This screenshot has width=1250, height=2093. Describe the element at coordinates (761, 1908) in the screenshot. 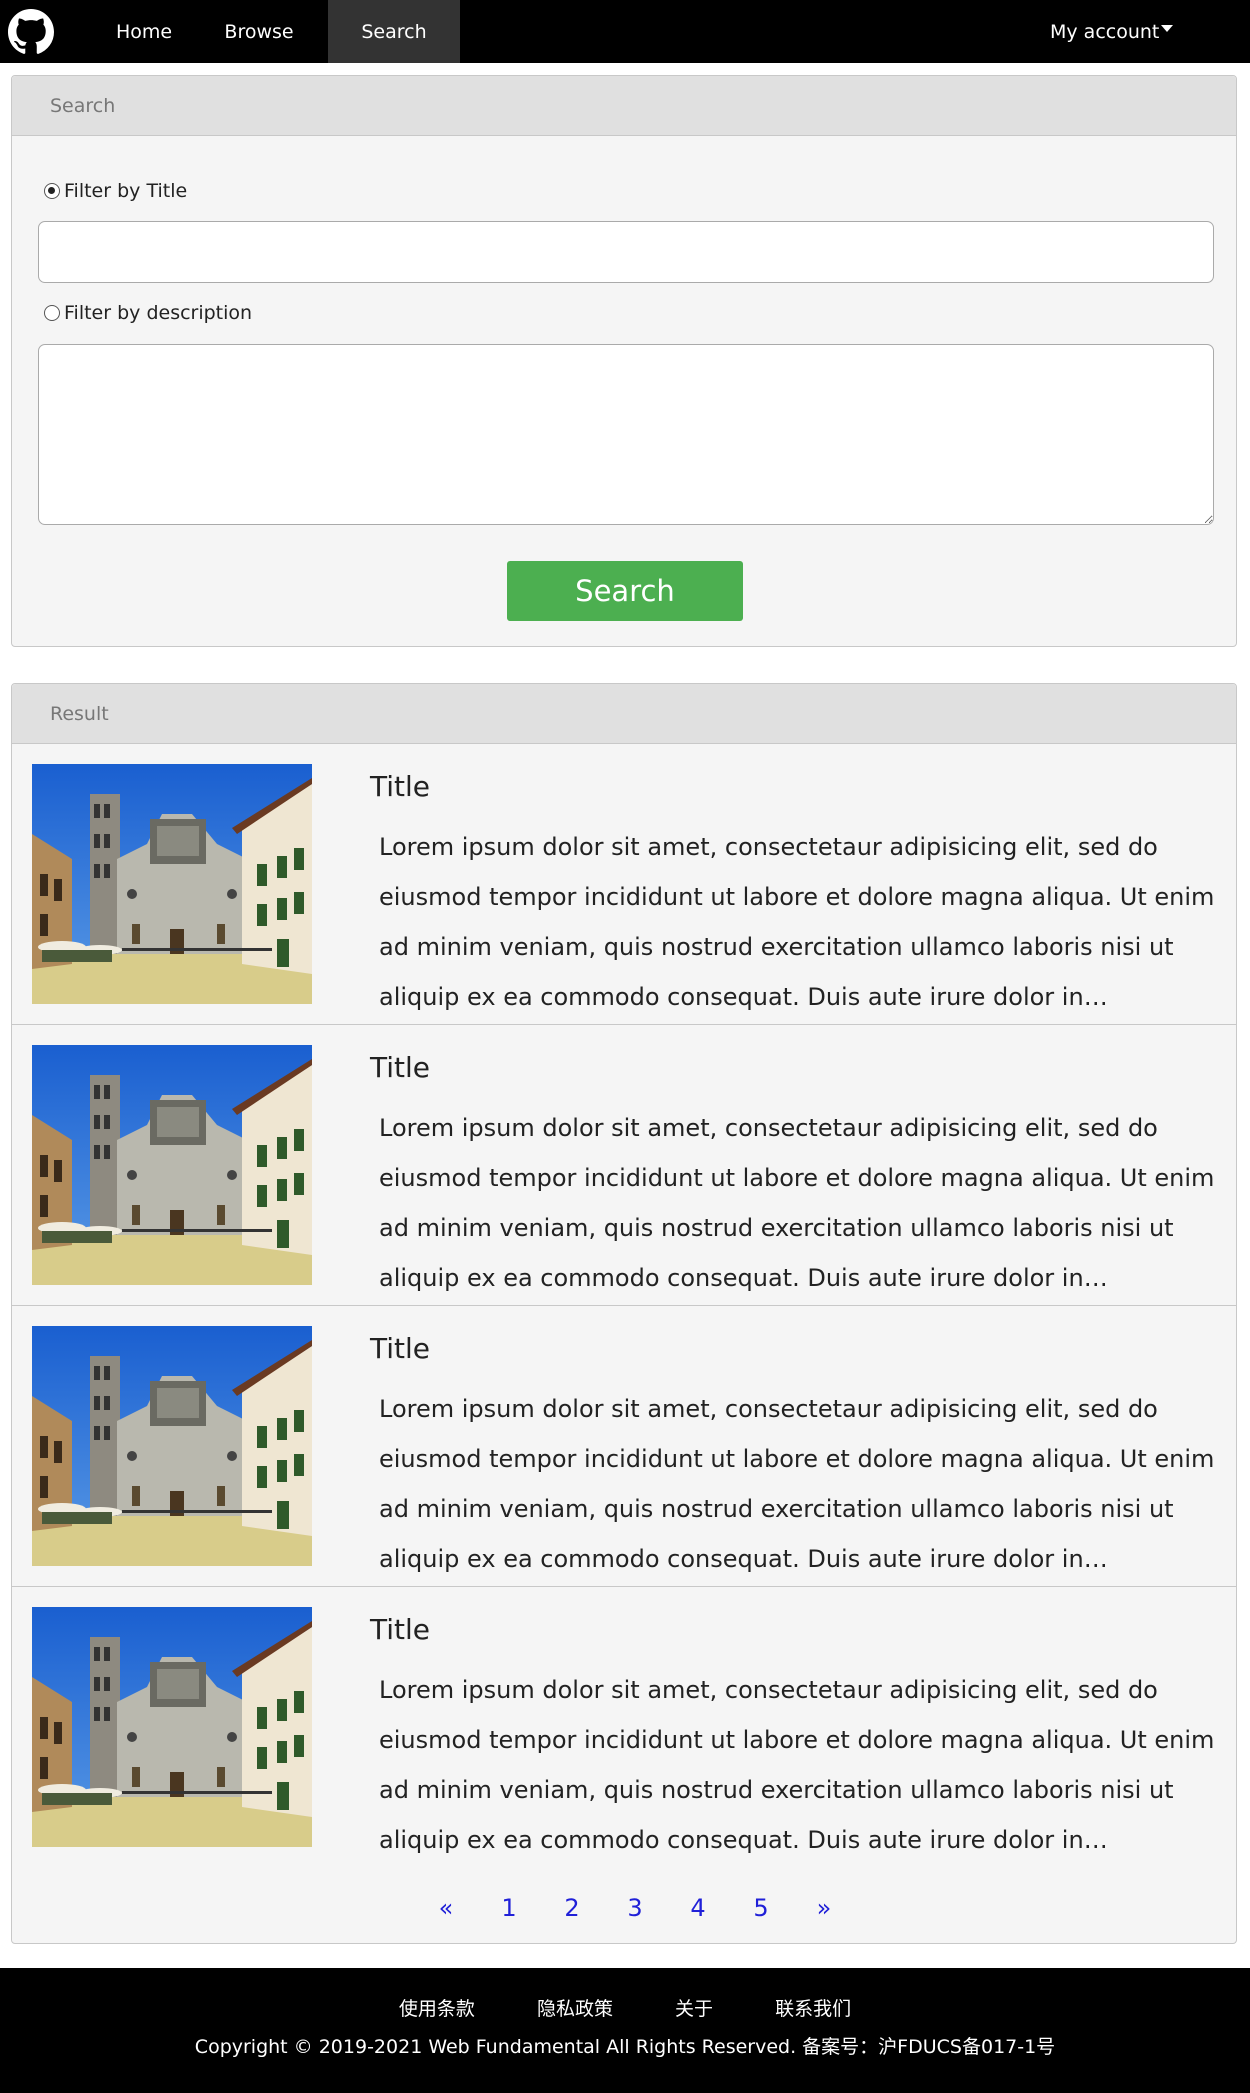

I see `pagination-page-5: 5` at that location.